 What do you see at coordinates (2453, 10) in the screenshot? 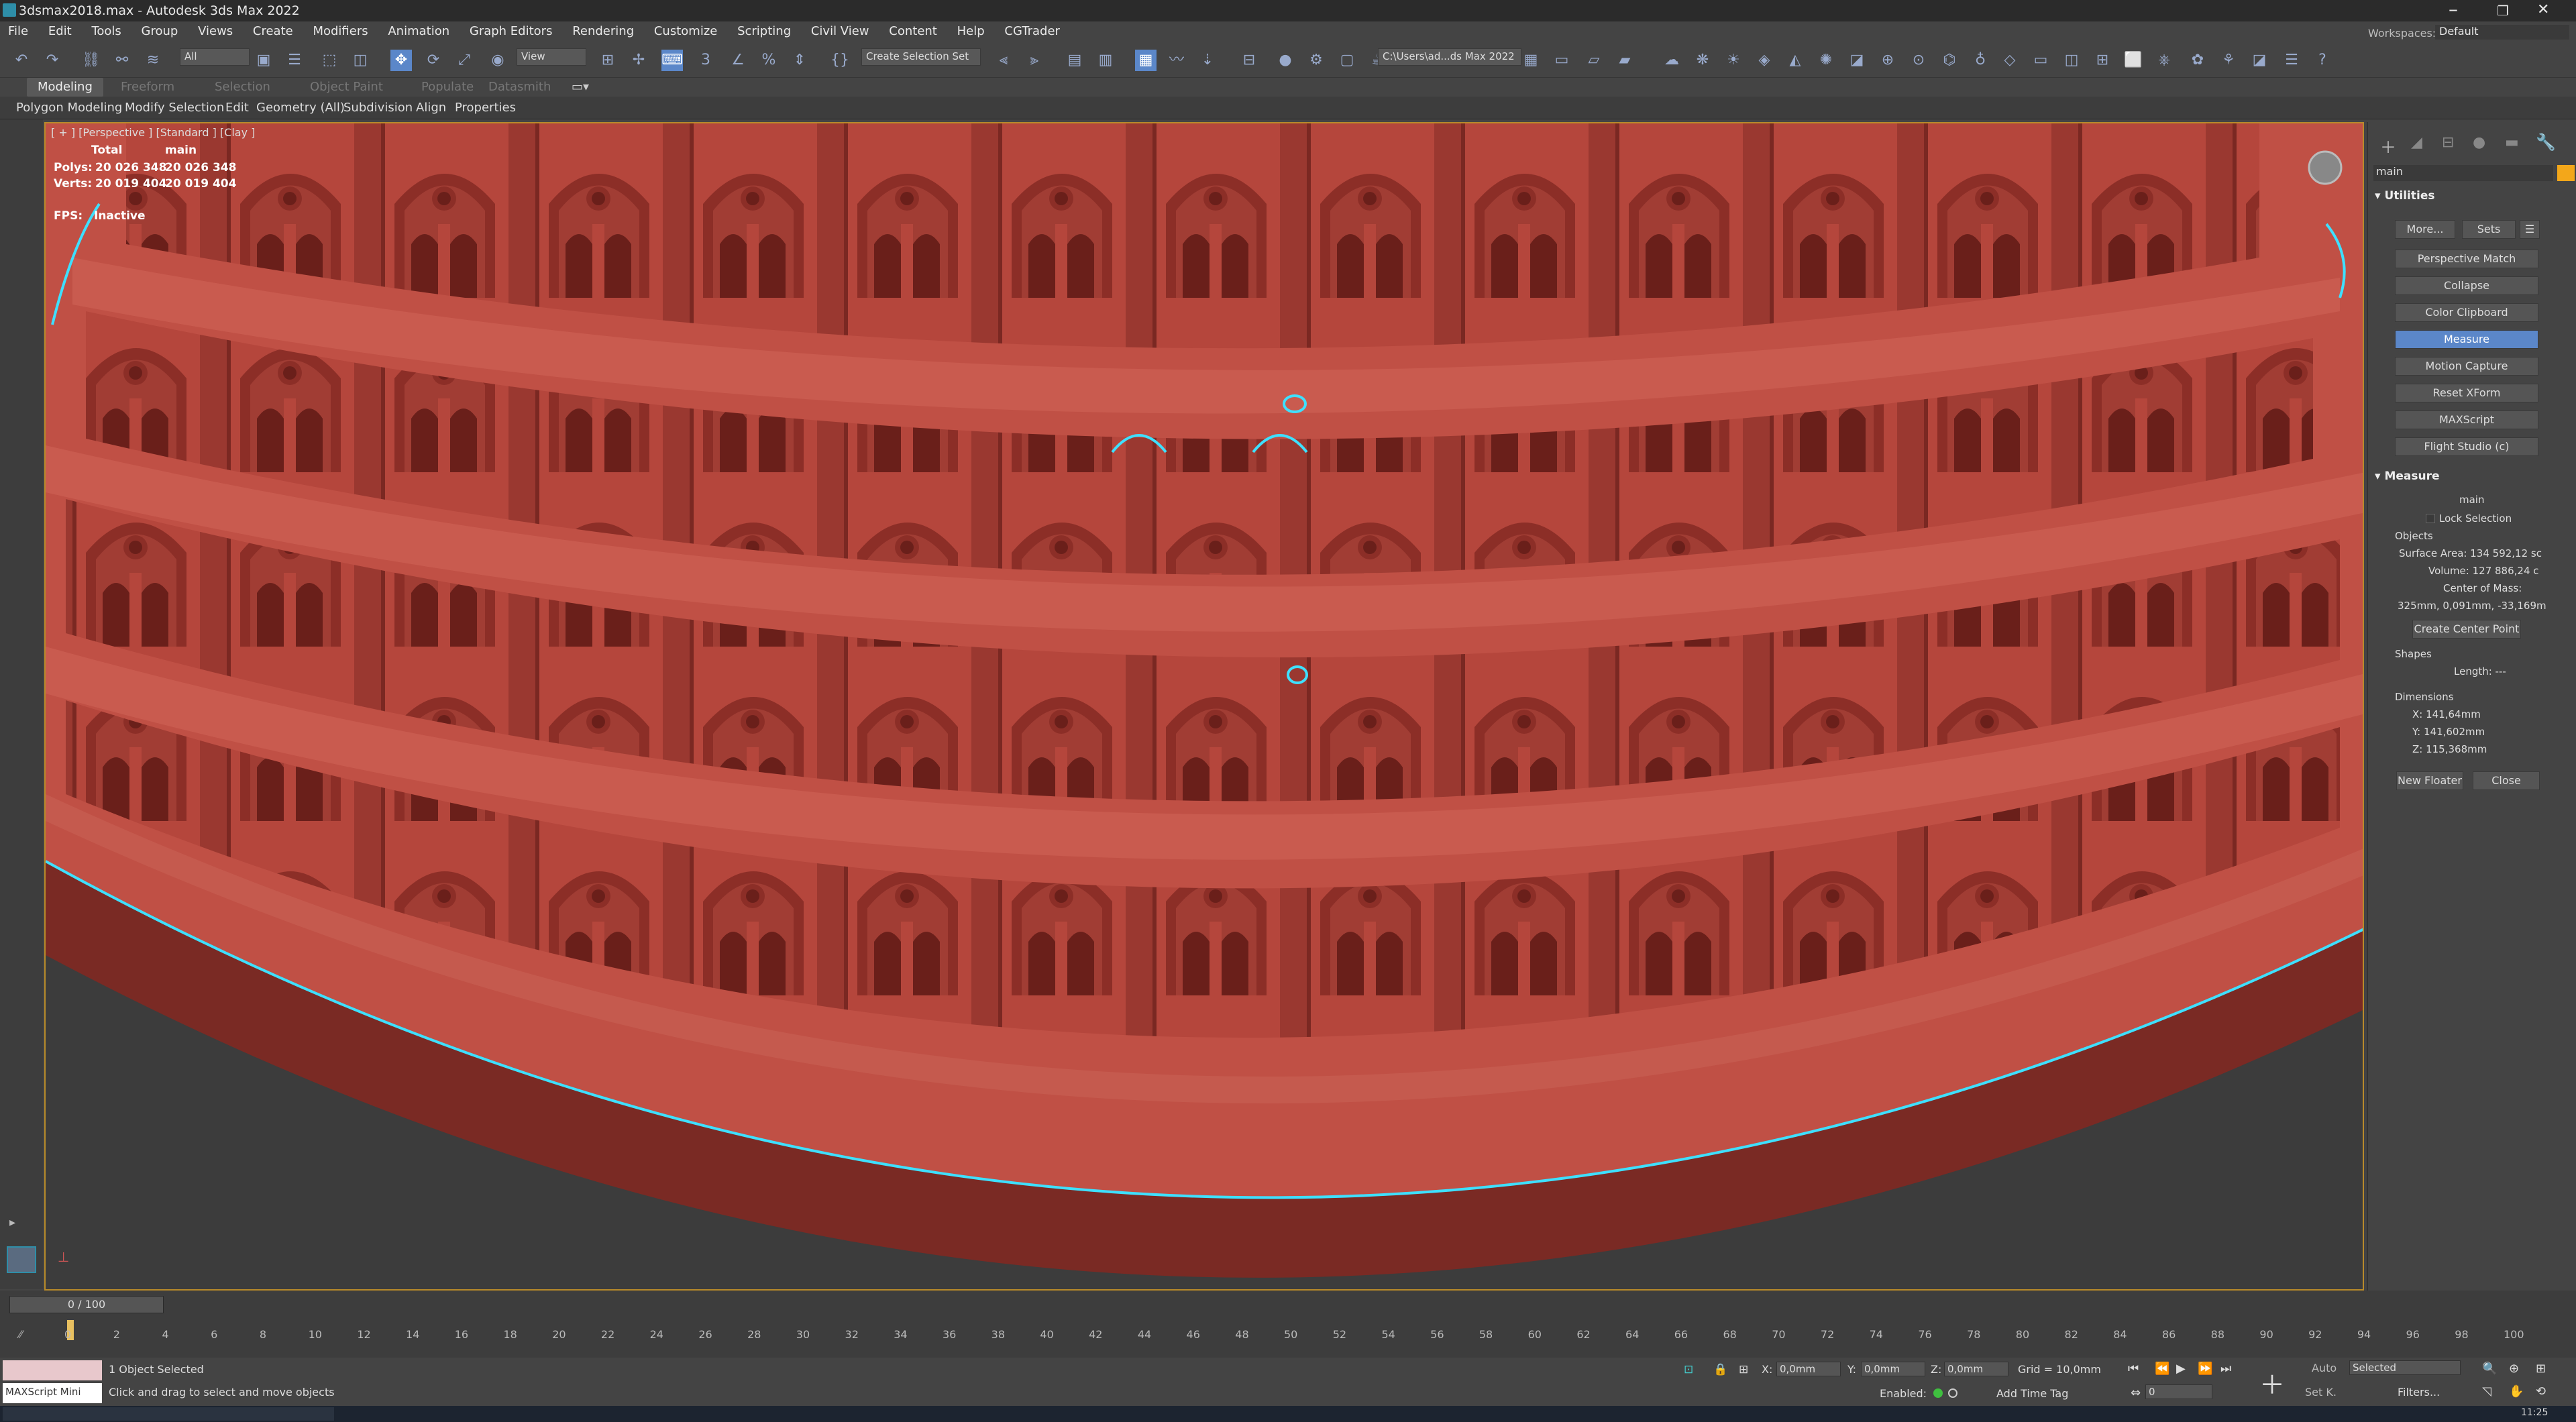
I see `minimize-icon: –` at bounding box center [2453, 10].